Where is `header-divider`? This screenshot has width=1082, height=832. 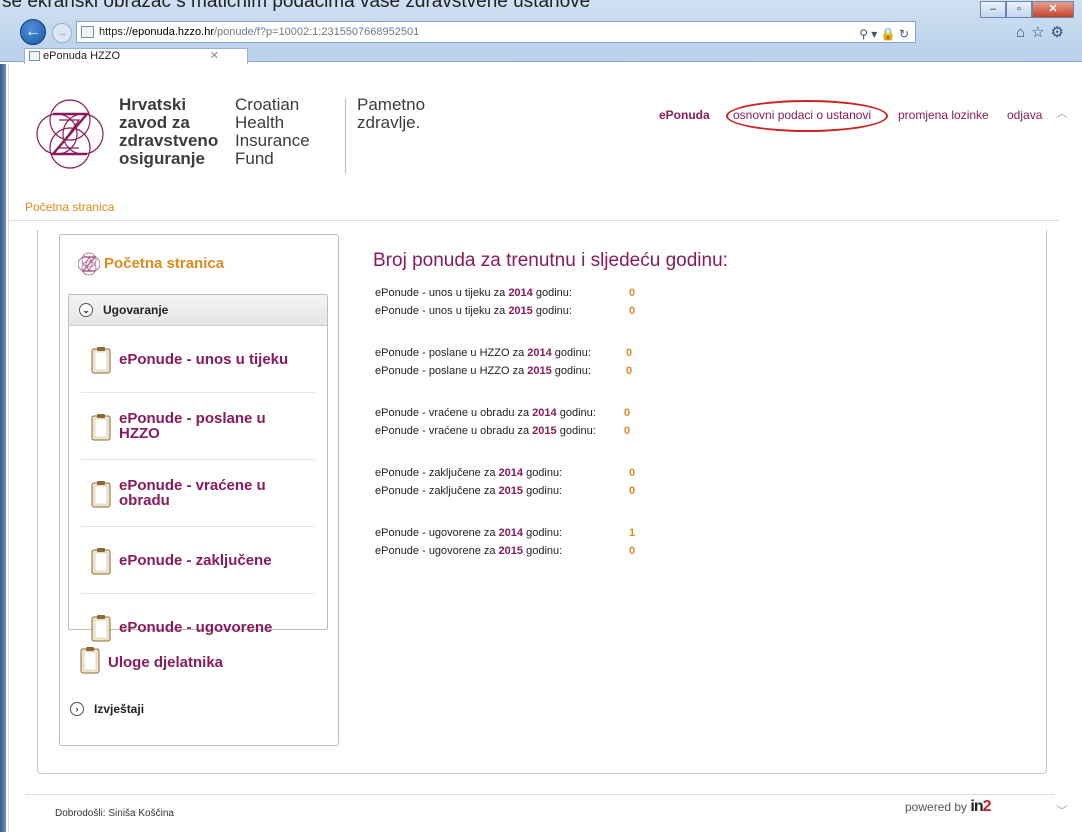 header-divider is located at coordinates (345, 136).